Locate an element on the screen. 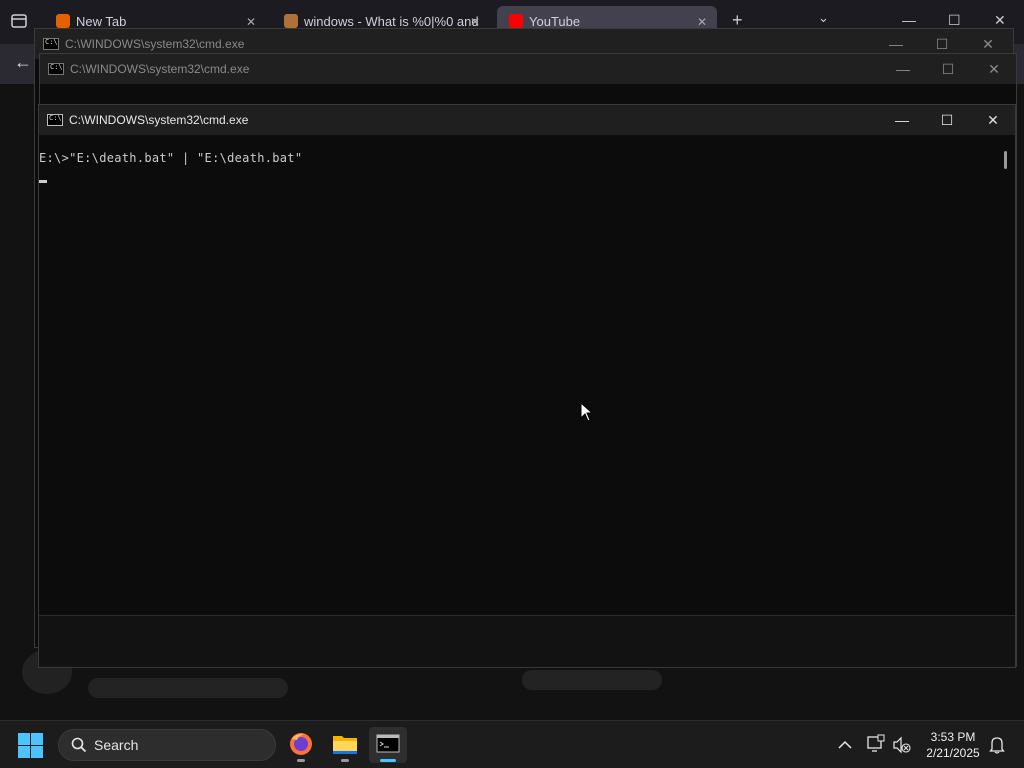 Image resolution: width=1024 pixels, height=768 pixels. terminal-icon is located at coordinates (388, 743).